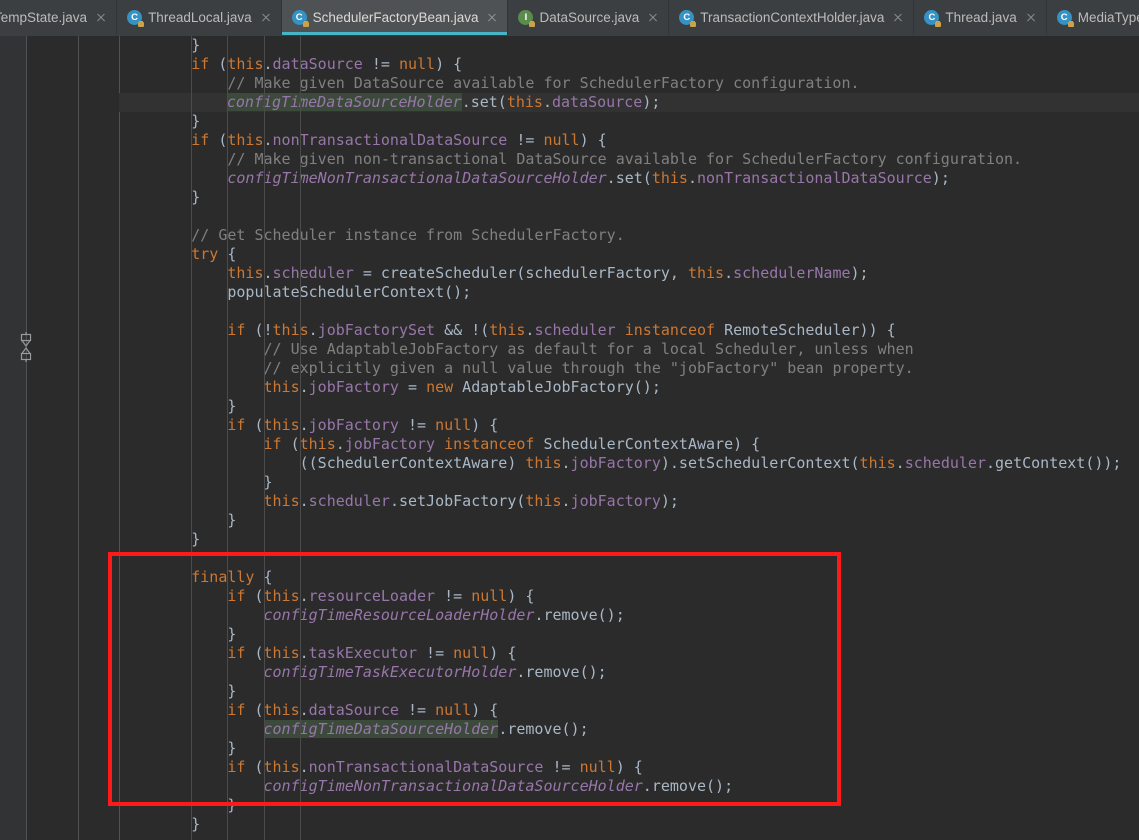  What do you see at coordinates (1092, 17) in the screenshot?
I see `editor-tab: CMediaType.java` at bounding box center [1092, 17].